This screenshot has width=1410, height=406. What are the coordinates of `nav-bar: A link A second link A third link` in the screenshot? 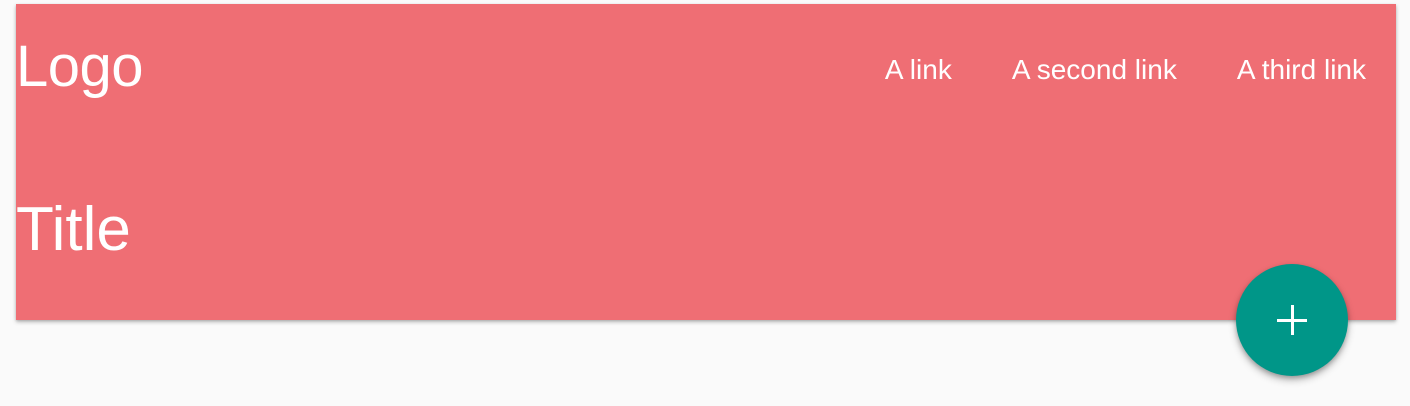 It's located at (1125, 70).